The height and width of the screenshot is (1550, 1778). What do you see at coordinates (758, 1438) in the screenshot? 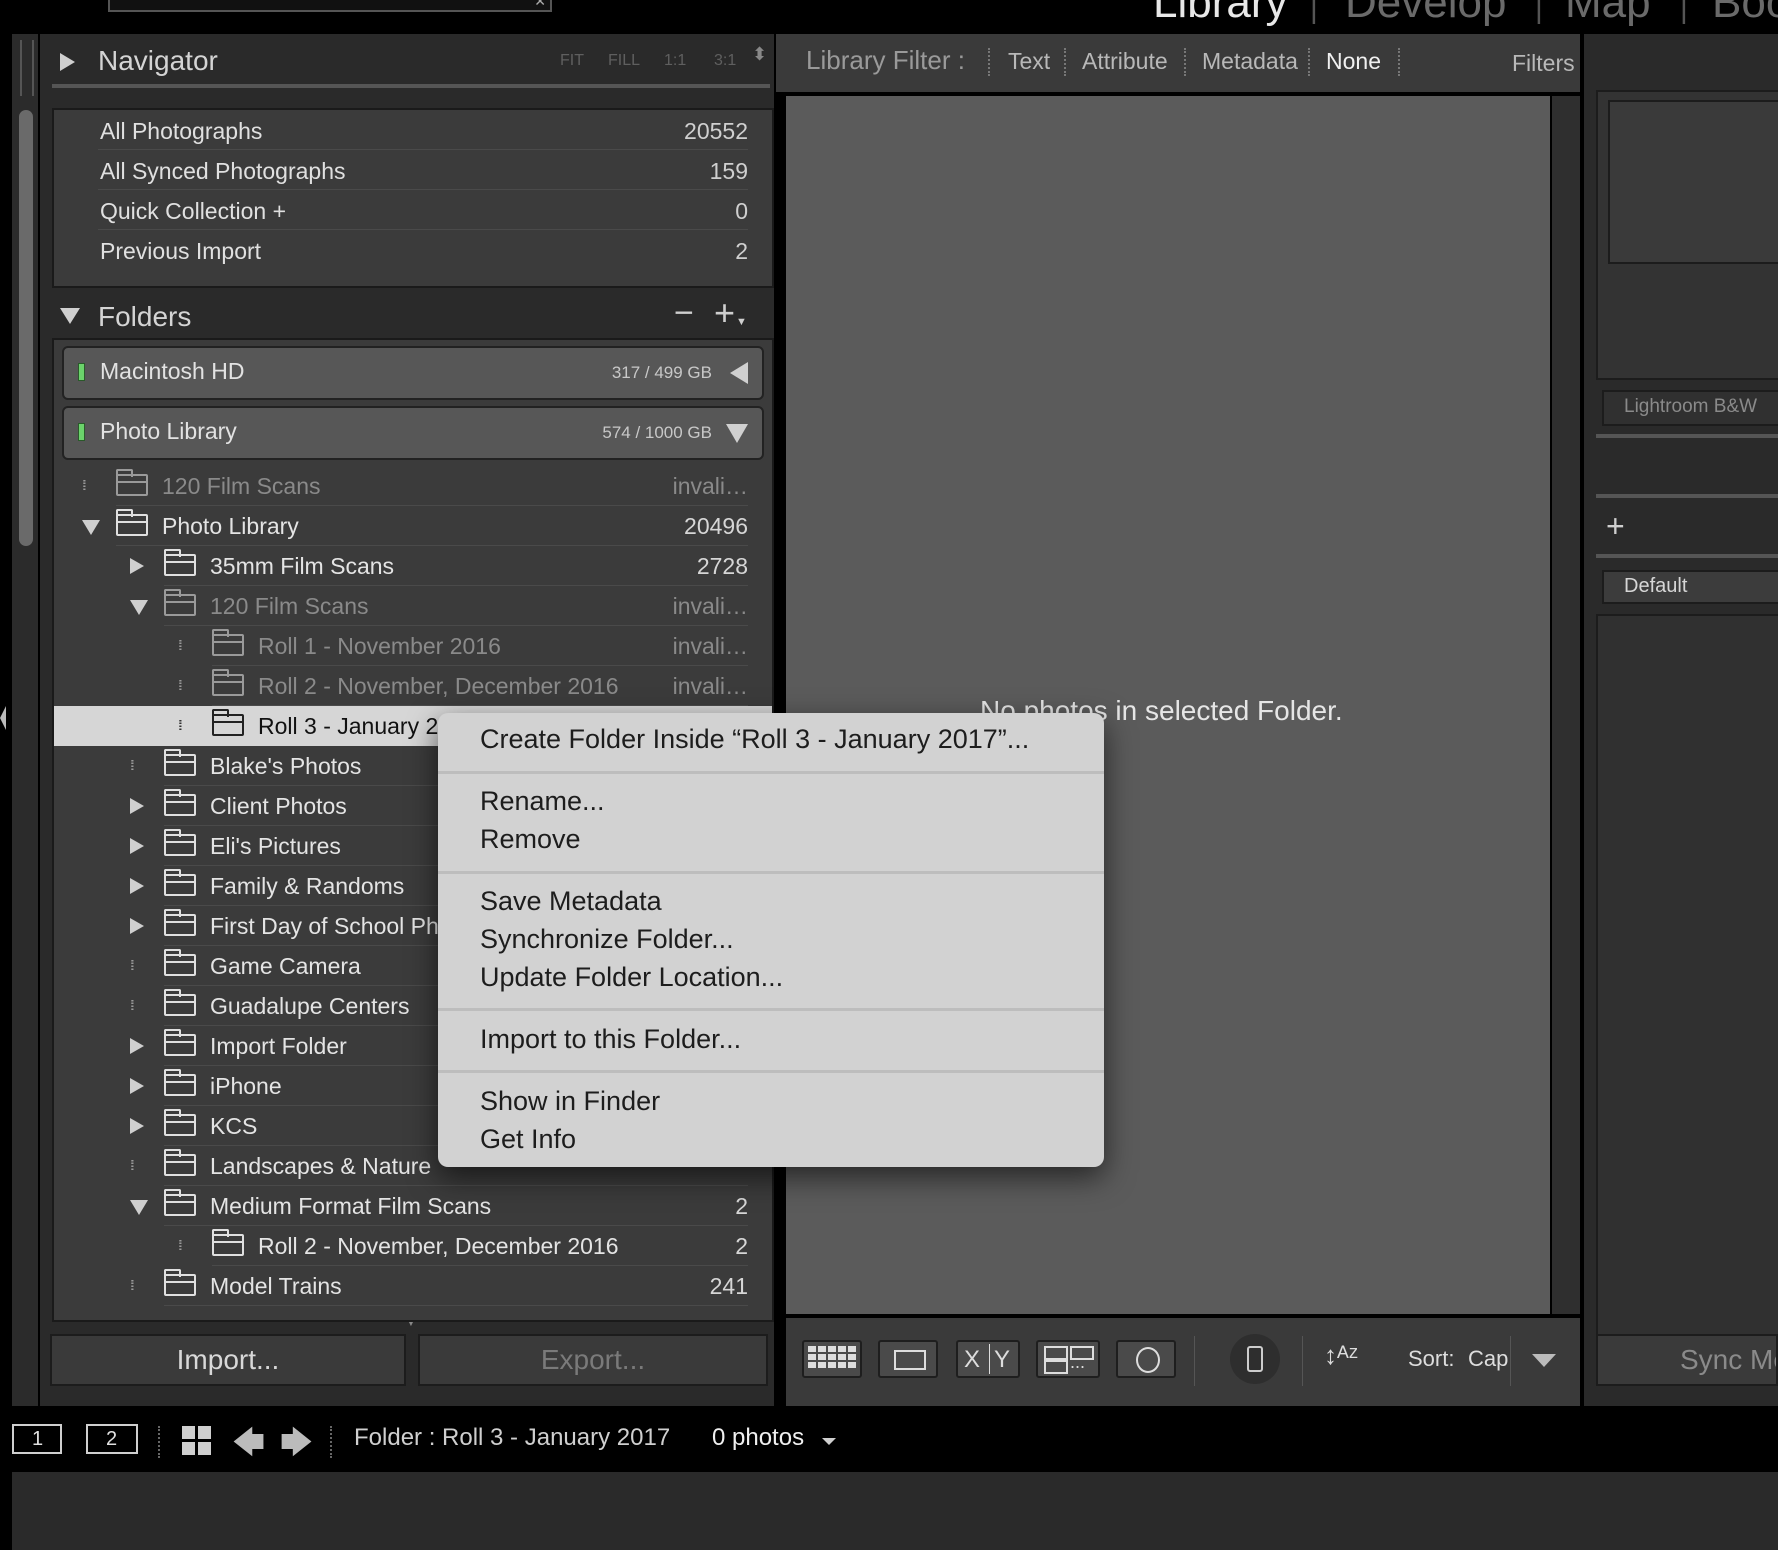
I see `filmstrip-count: 0 photos` at bounding box center [758, 1438].